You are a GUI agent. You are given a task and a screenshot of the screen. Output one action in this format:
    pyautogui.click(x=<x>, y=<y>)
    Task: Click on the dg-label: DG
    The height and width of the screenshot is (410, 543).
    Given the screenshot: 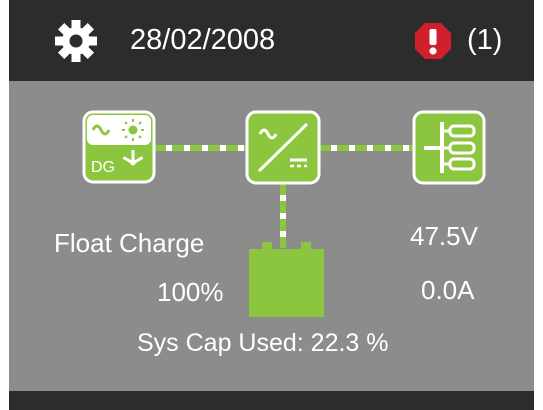 What is the action you would take?
    pyautogui.click(x=103, y=167)
    